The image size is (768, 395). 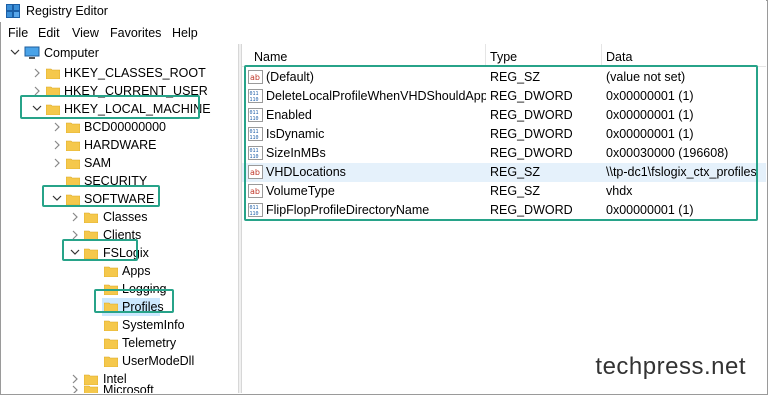 What do you see at coordinates (15, 53) in the screenshot?
I see `chevron-down-icon` at bounding box center [15, 53].